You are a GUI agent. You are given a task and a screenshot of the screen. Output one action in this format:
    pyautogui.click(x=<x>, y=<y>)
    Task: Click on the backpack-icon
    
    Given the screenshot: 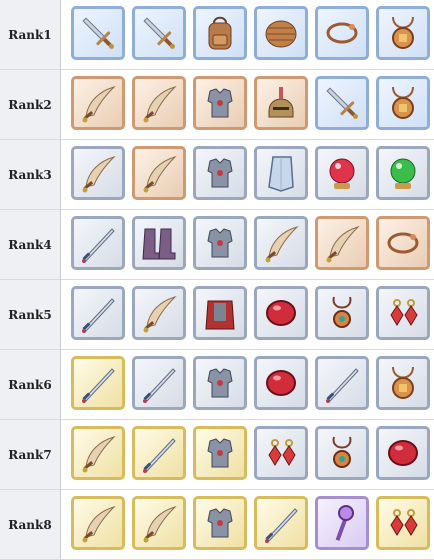 What is the action you would take?
    pyautogui.click(x=220, y=33)
    